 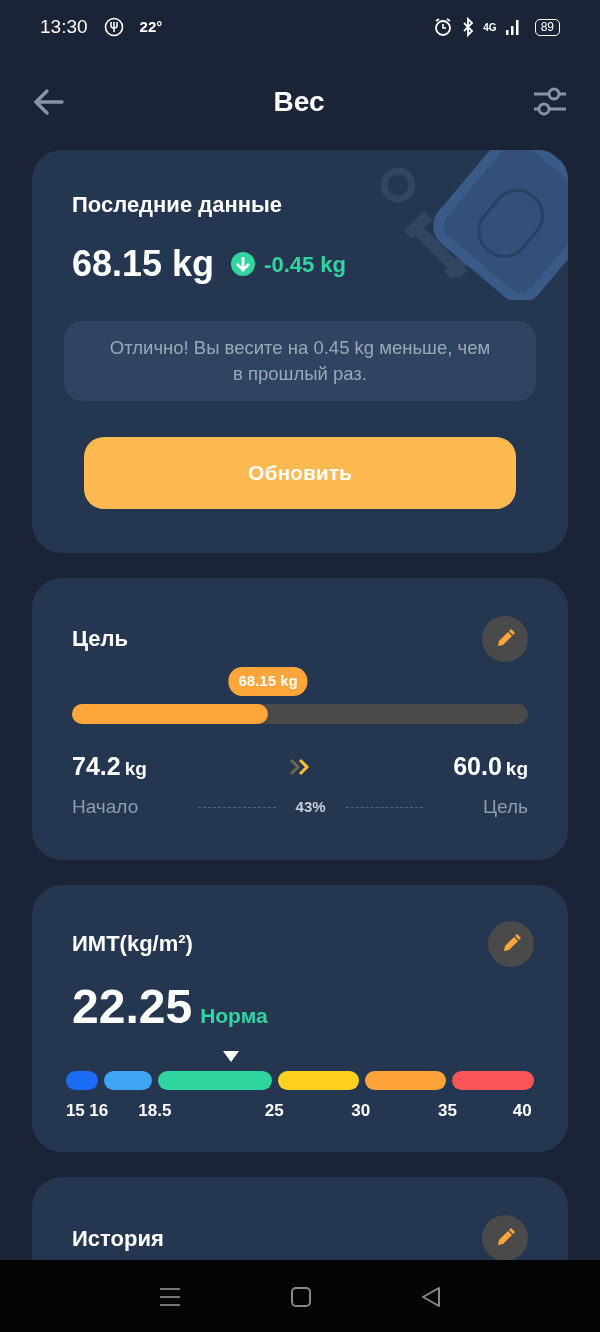 I want to click on home-square-icon, so click(x=301, y=1296).